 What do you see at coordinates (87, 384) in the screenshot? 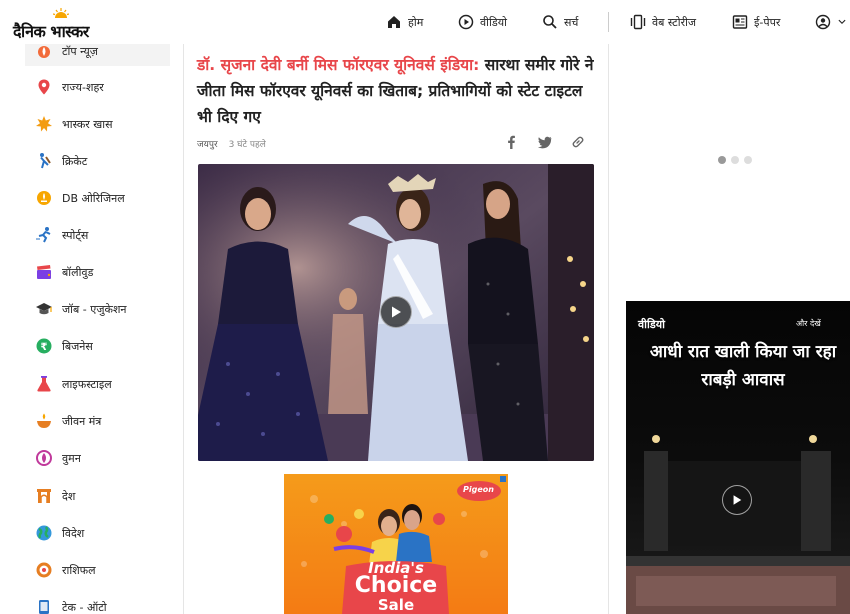
I see `sidebar-item-label: लाइफस्टाइल` at bounding box center [87, 384].